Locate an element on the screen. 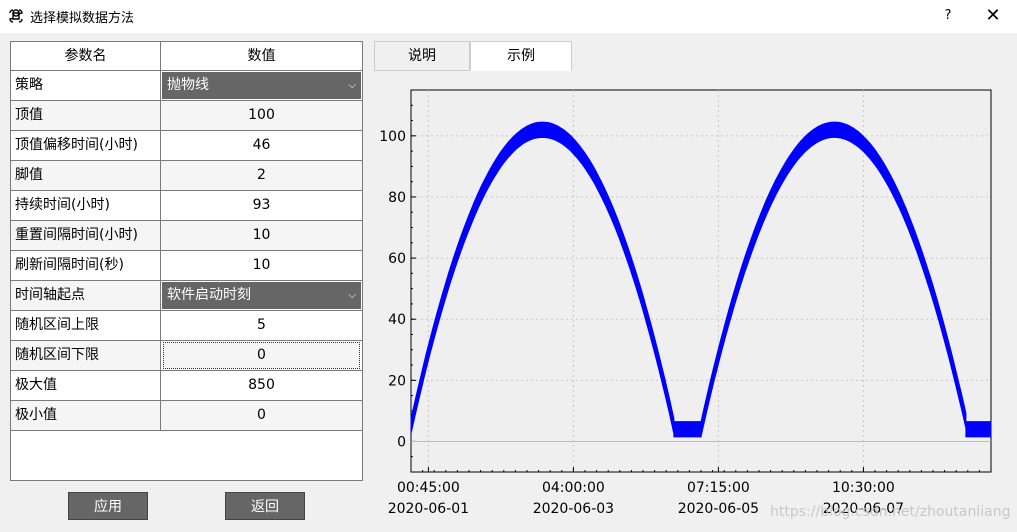 This screenshot has width=1017, height=532. column-header-name: 参数名 is located at coordinates (86, 56).